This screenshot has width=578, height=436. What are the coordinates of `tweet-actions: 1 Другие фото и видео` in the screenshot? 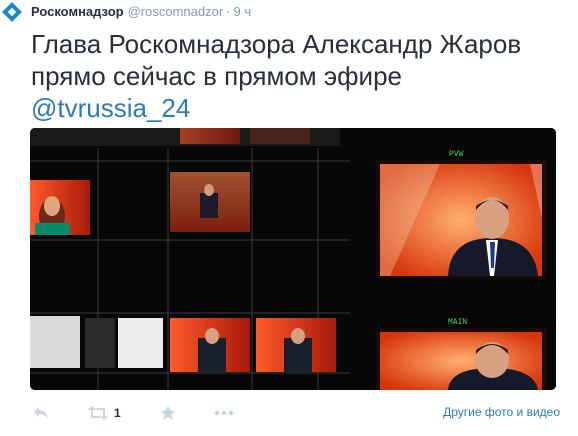 It's located at (289, 413).